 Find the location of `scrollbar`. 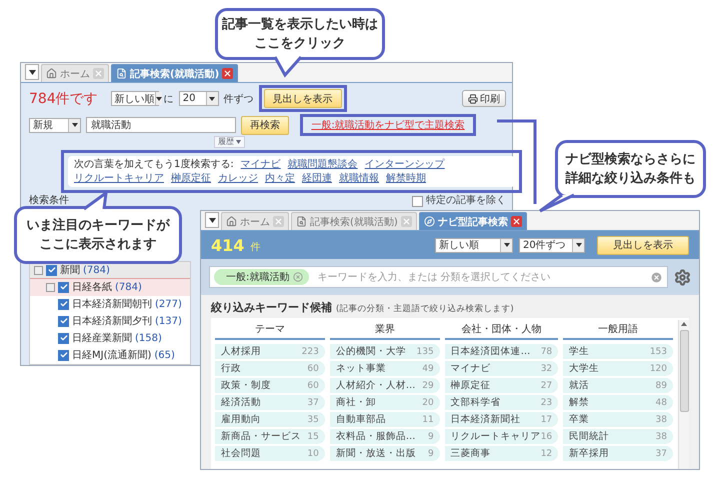

scrollbar is located at coordinates (683, 394).